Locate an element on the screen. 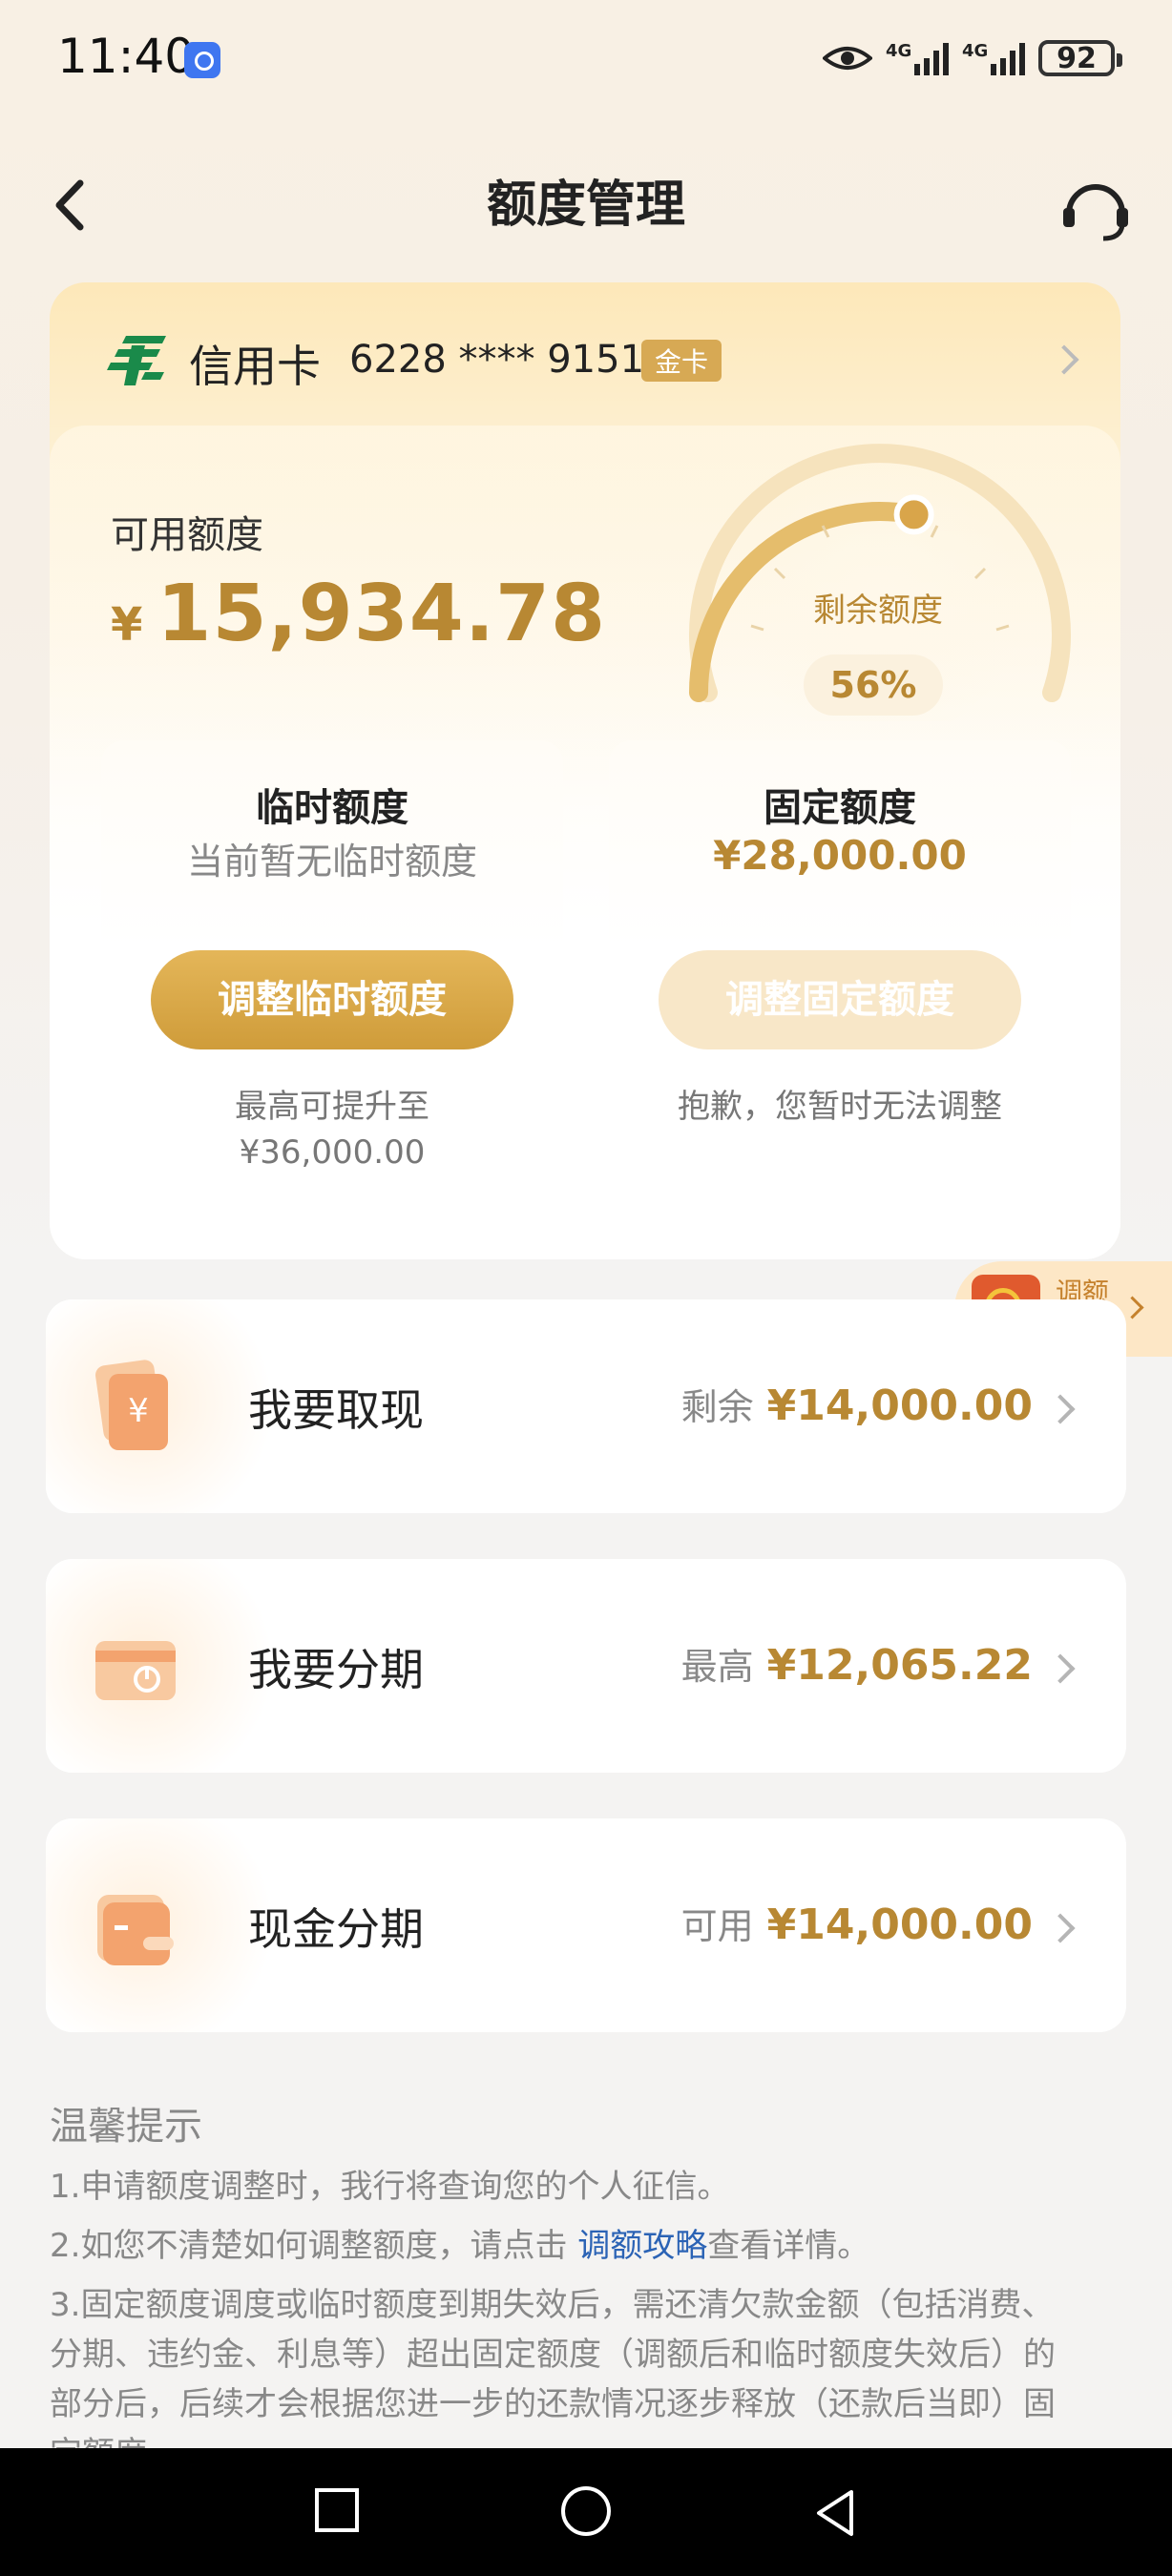  tip-3-line: 部分后，后续才会根据您进一步的还款情况逐步释放（还款后当即）固 is located at coordinates (553, 2404).